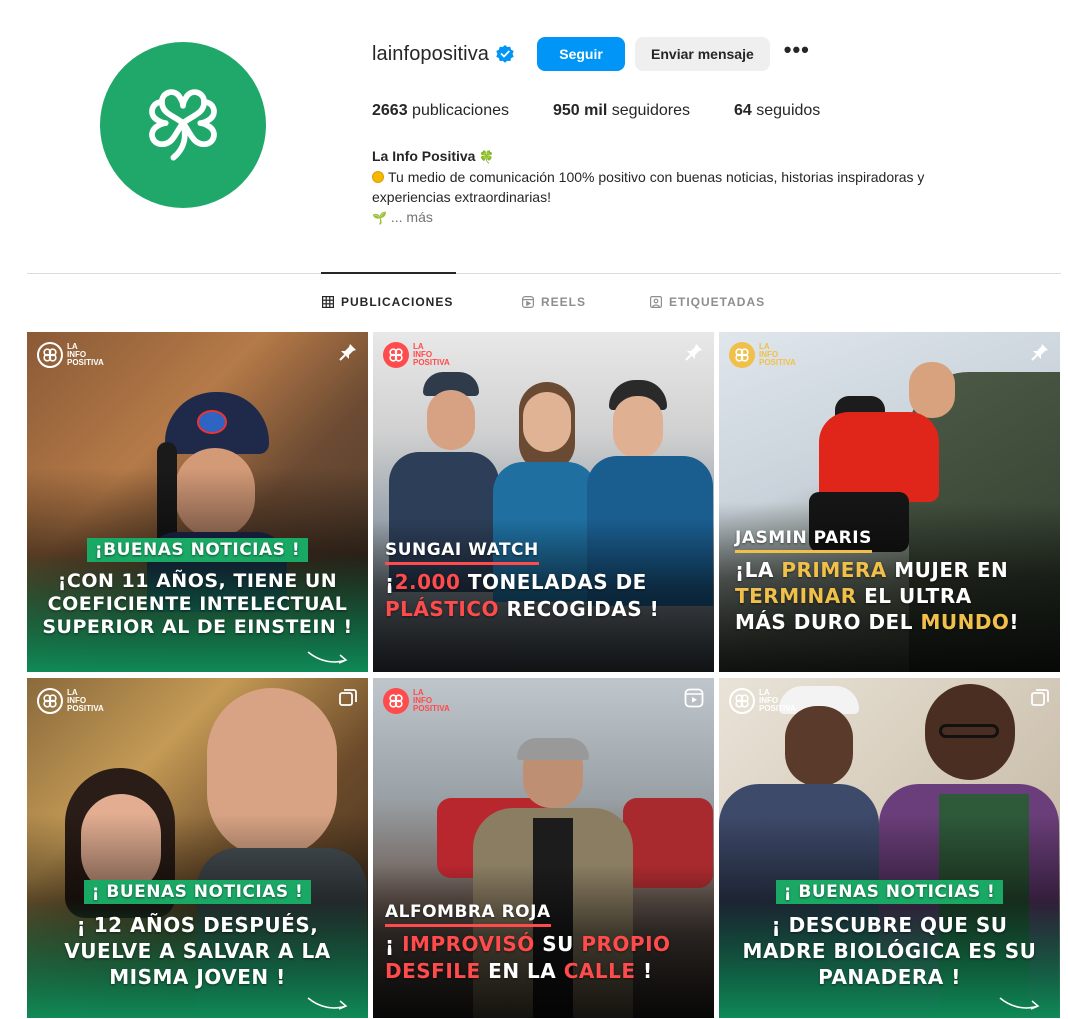 This screenshot has width=1068, height=1019. What do you see at coordinates (777, 111) in the screenshot?
I see `following-link: 64 seguidos` at bounding box center [777, 111].